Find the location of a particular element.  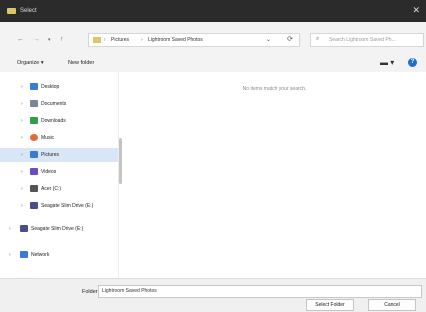

forward-arrow-icon: → is located at coordinates (36, 39).